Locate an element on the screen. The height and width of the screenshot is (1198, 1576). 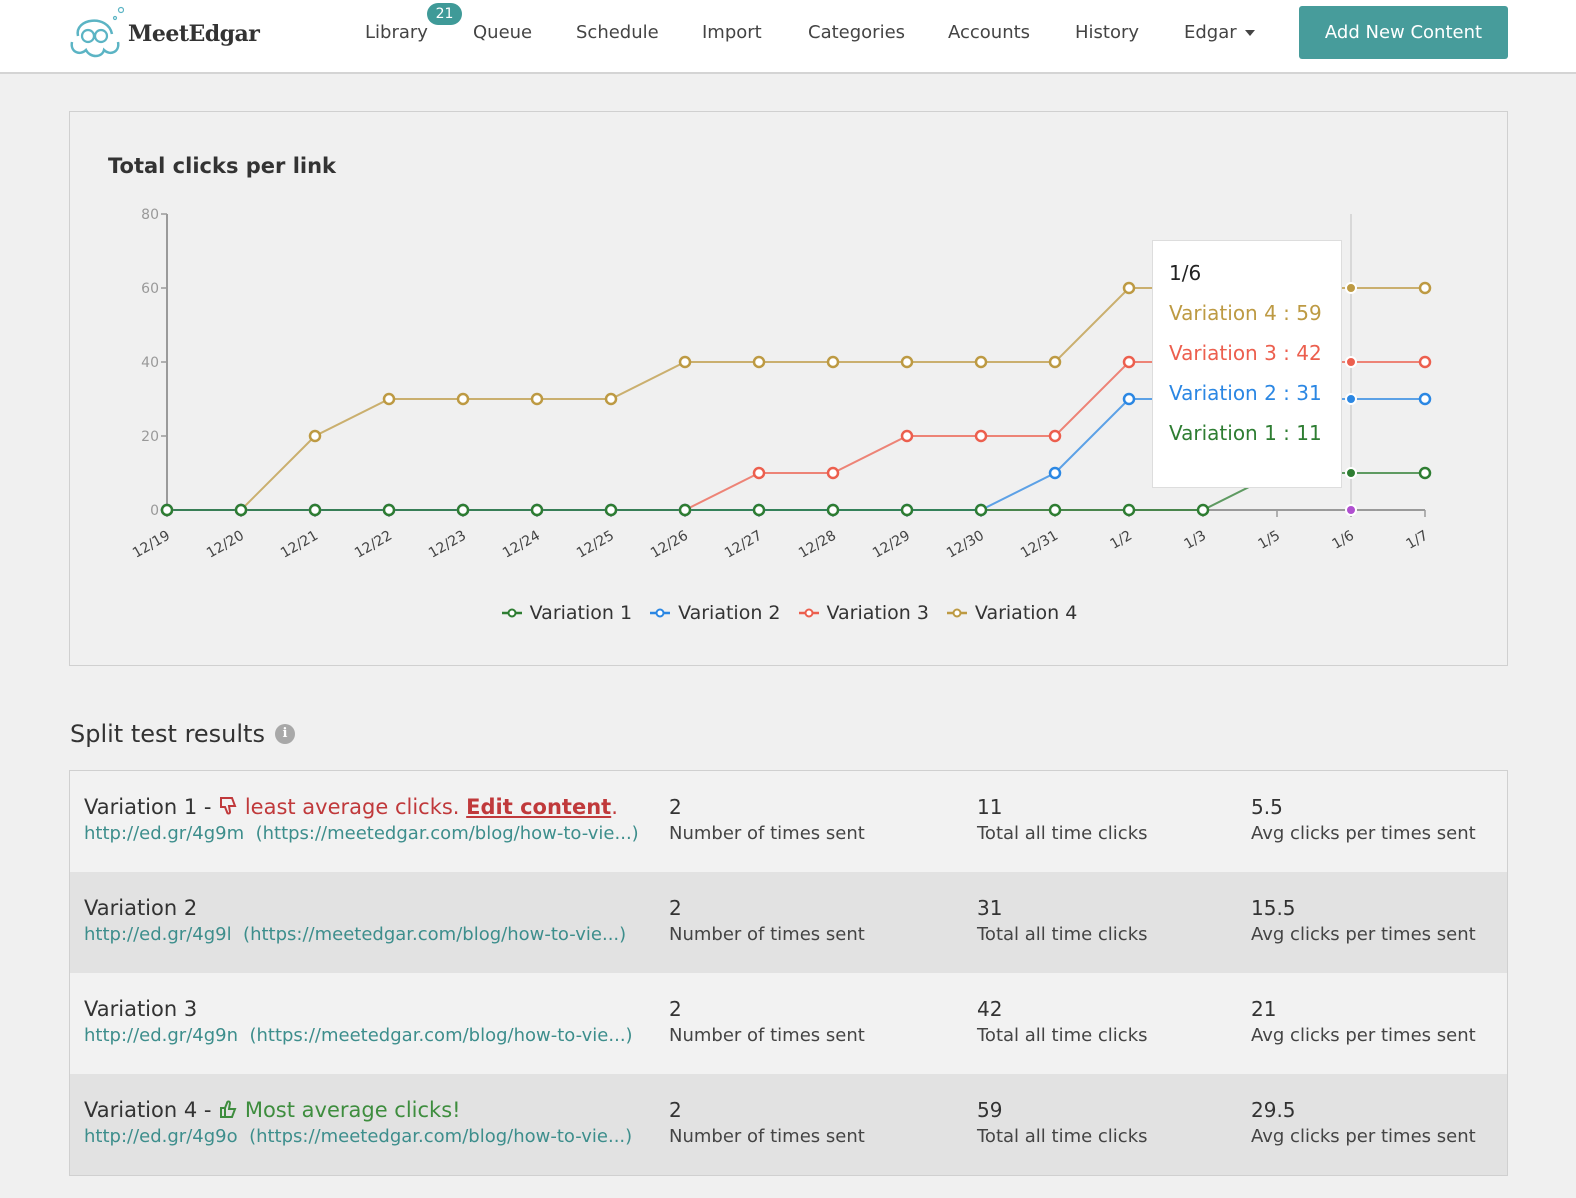
short-link: http://ed.gr/4g9l is located at coordinates (158, 934).